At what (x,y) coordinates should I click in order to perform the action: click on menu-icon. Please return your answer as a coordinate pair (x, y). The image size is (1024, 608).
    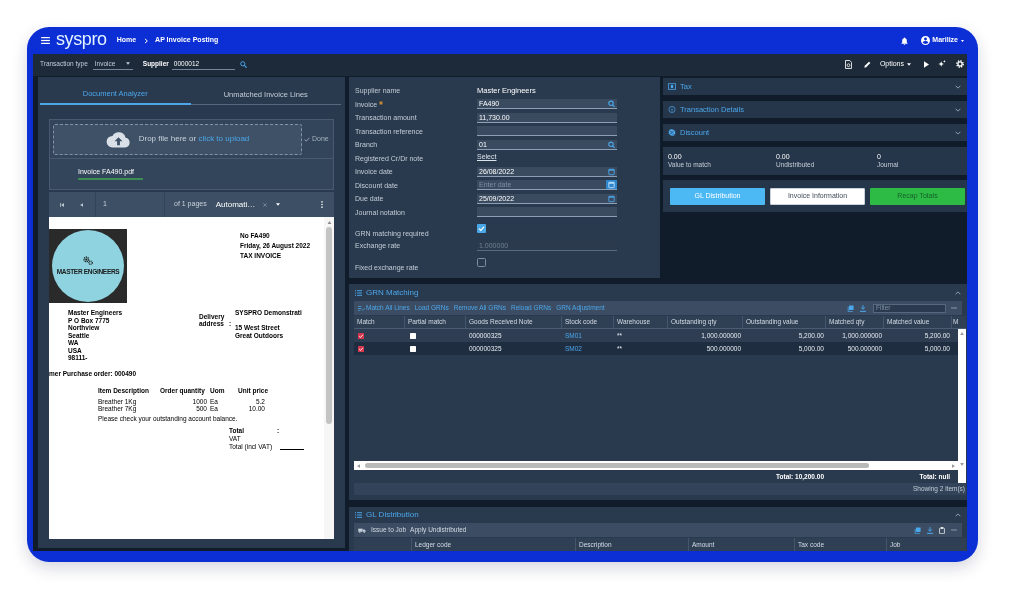
    Looking at the image, I should click on (45, 40).